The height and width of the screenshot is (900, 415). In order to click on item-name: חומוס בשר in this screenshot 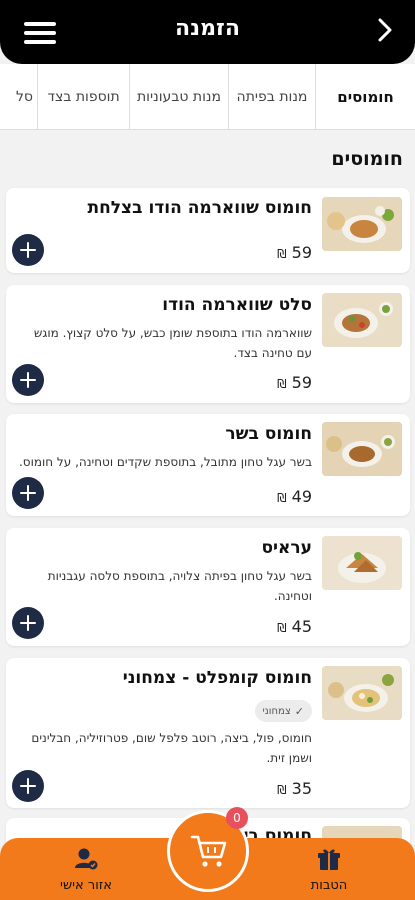, I will do `click(268, 434)`.